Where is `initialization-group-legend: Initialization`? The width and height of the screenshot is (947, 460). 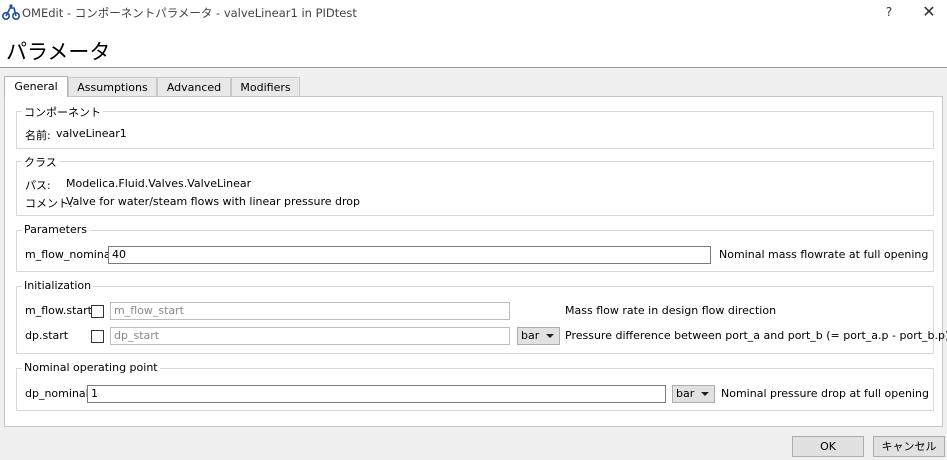 initialization-group-legend: Initialization is located at coordinates (58, 285).